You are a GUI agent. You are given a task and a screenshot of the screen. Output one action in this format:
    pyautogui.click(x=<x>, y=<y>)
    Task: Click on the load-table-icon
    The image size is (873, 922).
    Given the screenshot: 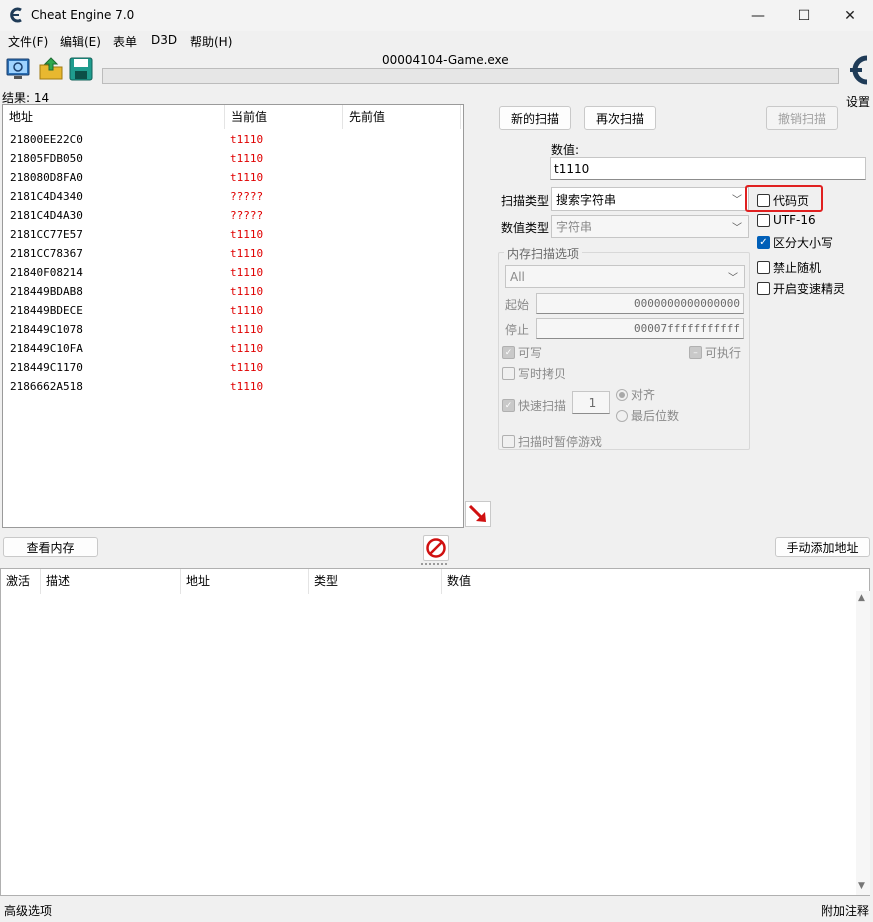 What is the action you would take?
    pyautogui.click(x=51, y=69)
    